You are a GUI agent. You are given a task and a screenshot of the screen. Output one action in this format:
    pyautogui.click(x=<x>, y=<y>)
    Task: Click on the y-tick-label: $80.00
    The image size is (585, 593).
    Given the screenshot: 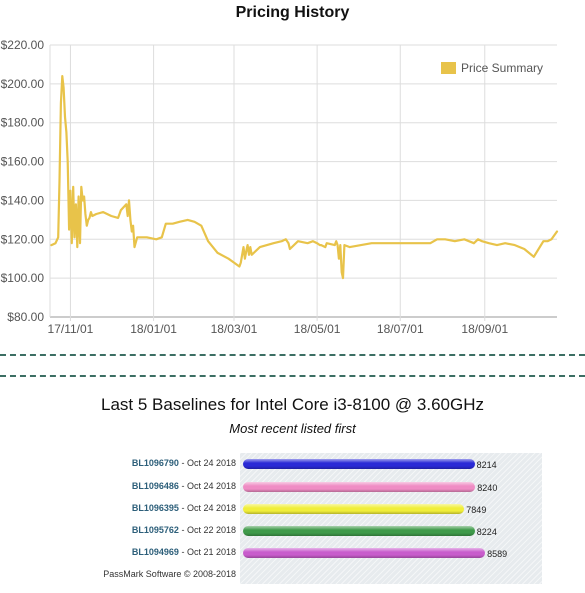 What is the action you would take?
    pyautogui.click(x=25, y=317)
    